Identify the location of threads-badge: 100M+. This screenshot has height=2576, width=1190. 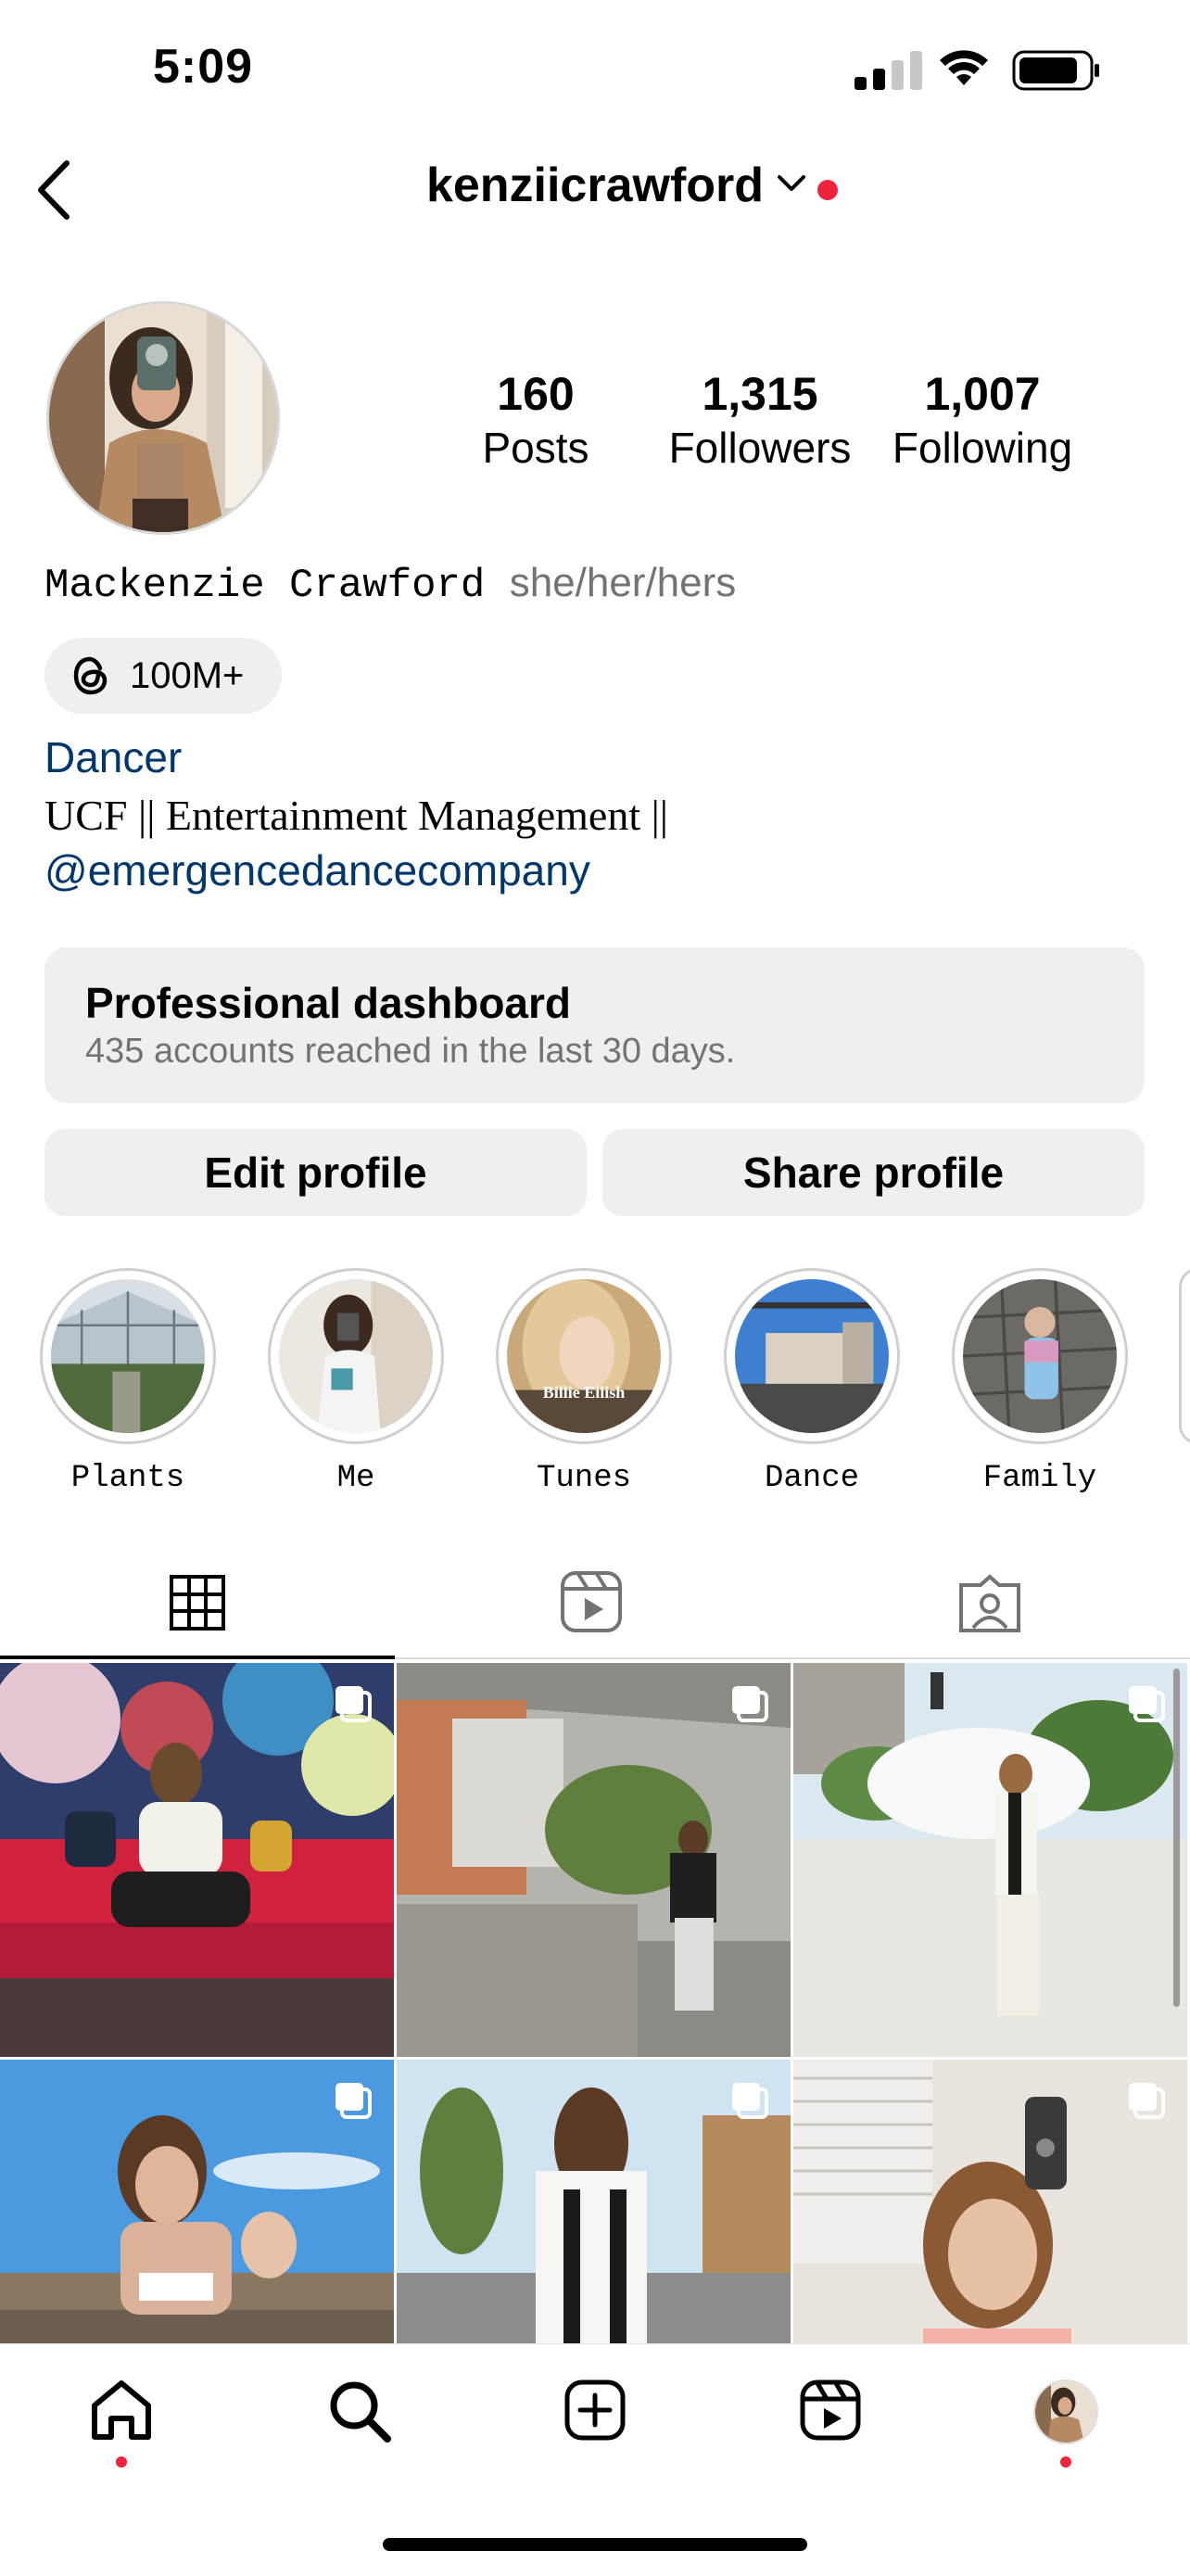
(163, 676).